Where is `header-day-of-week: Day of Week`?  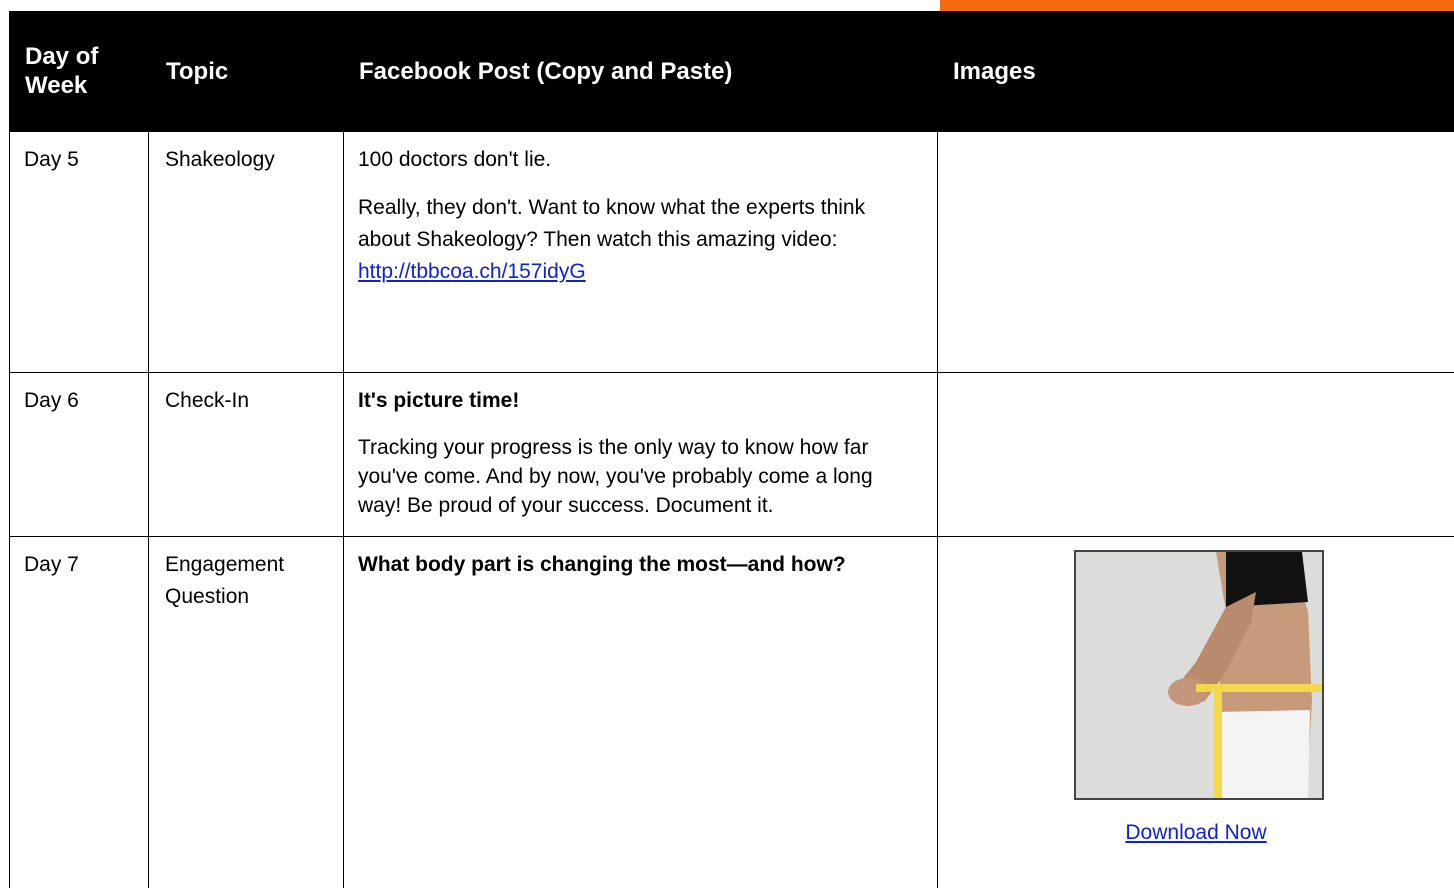
header-day-of-week: Day of Week is located at coordinates (79, 71).